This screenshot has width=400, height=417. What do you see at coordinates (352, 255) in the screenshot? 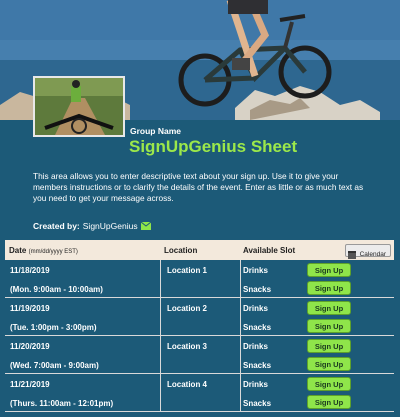
I see `calendar-icon` at bounding box center [352, 255].